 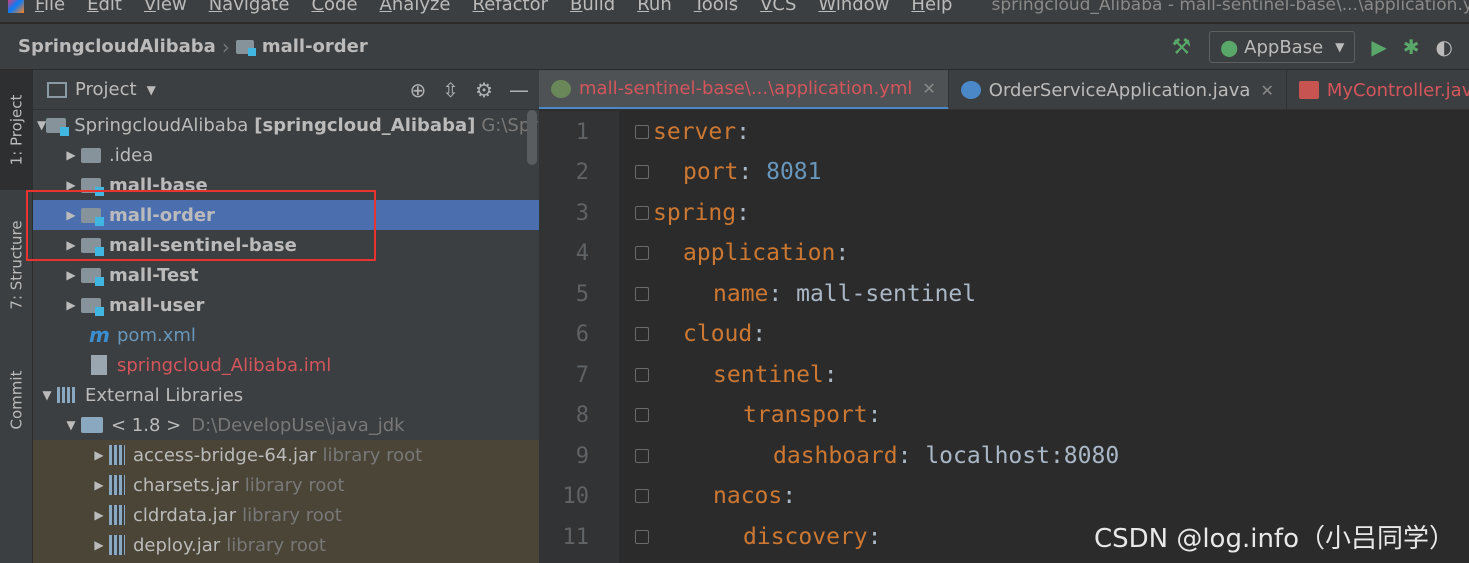 I want to click on code-line: 2 port: 8081, so click(x=1004, y=172).